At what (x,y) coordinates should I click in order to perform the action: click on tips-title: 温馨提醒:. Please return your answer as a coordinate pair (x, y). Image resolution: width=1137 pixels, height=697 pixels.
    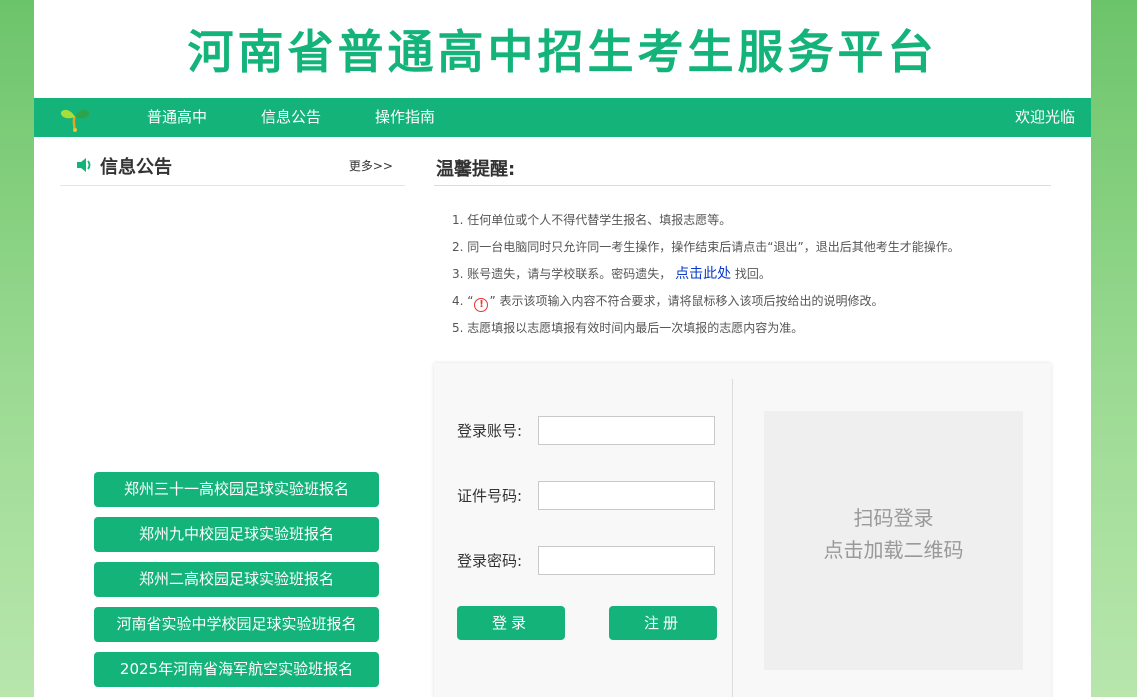
    Looking at the image, I should click on (476, 169).